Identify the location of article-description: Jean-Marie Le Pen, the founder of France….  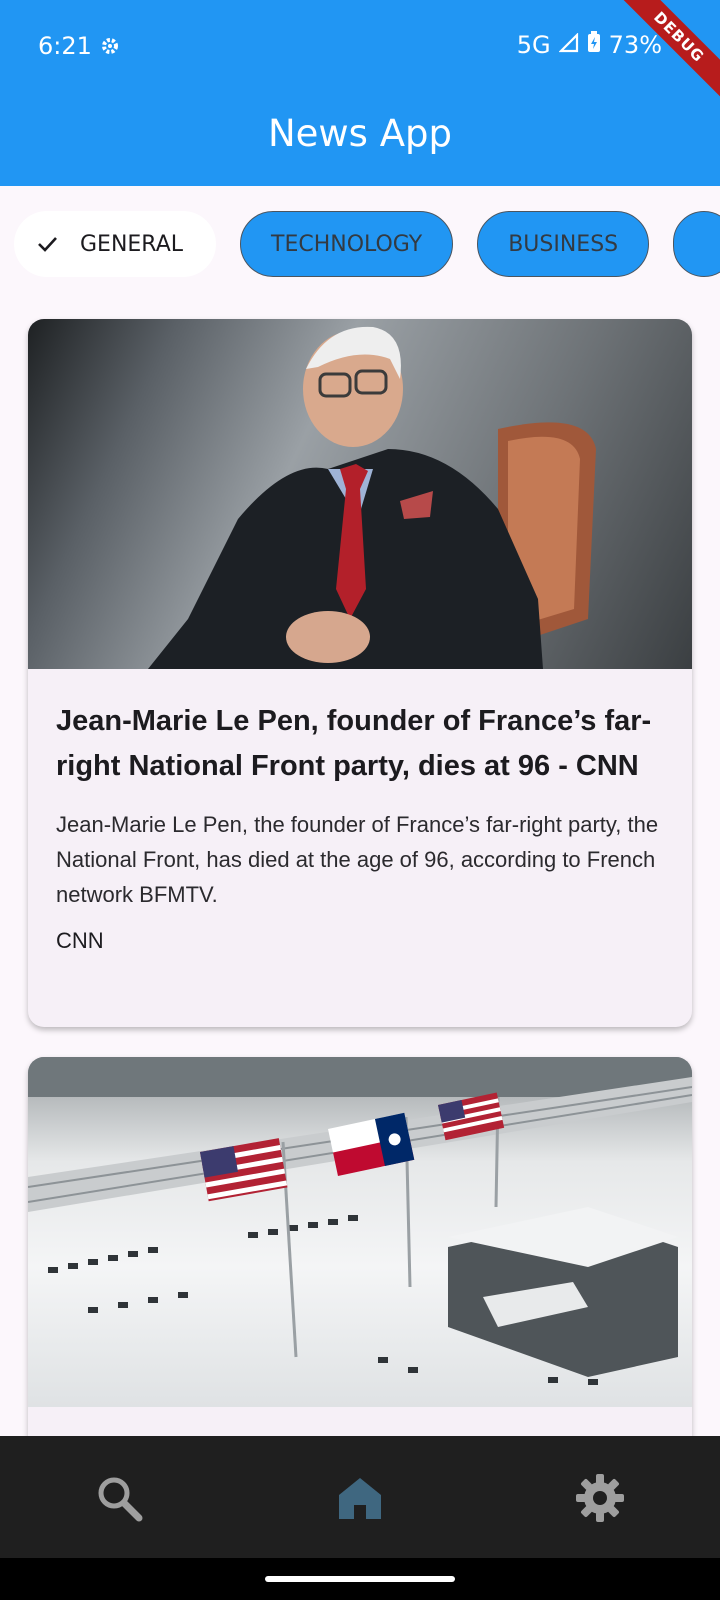
(357, 859).